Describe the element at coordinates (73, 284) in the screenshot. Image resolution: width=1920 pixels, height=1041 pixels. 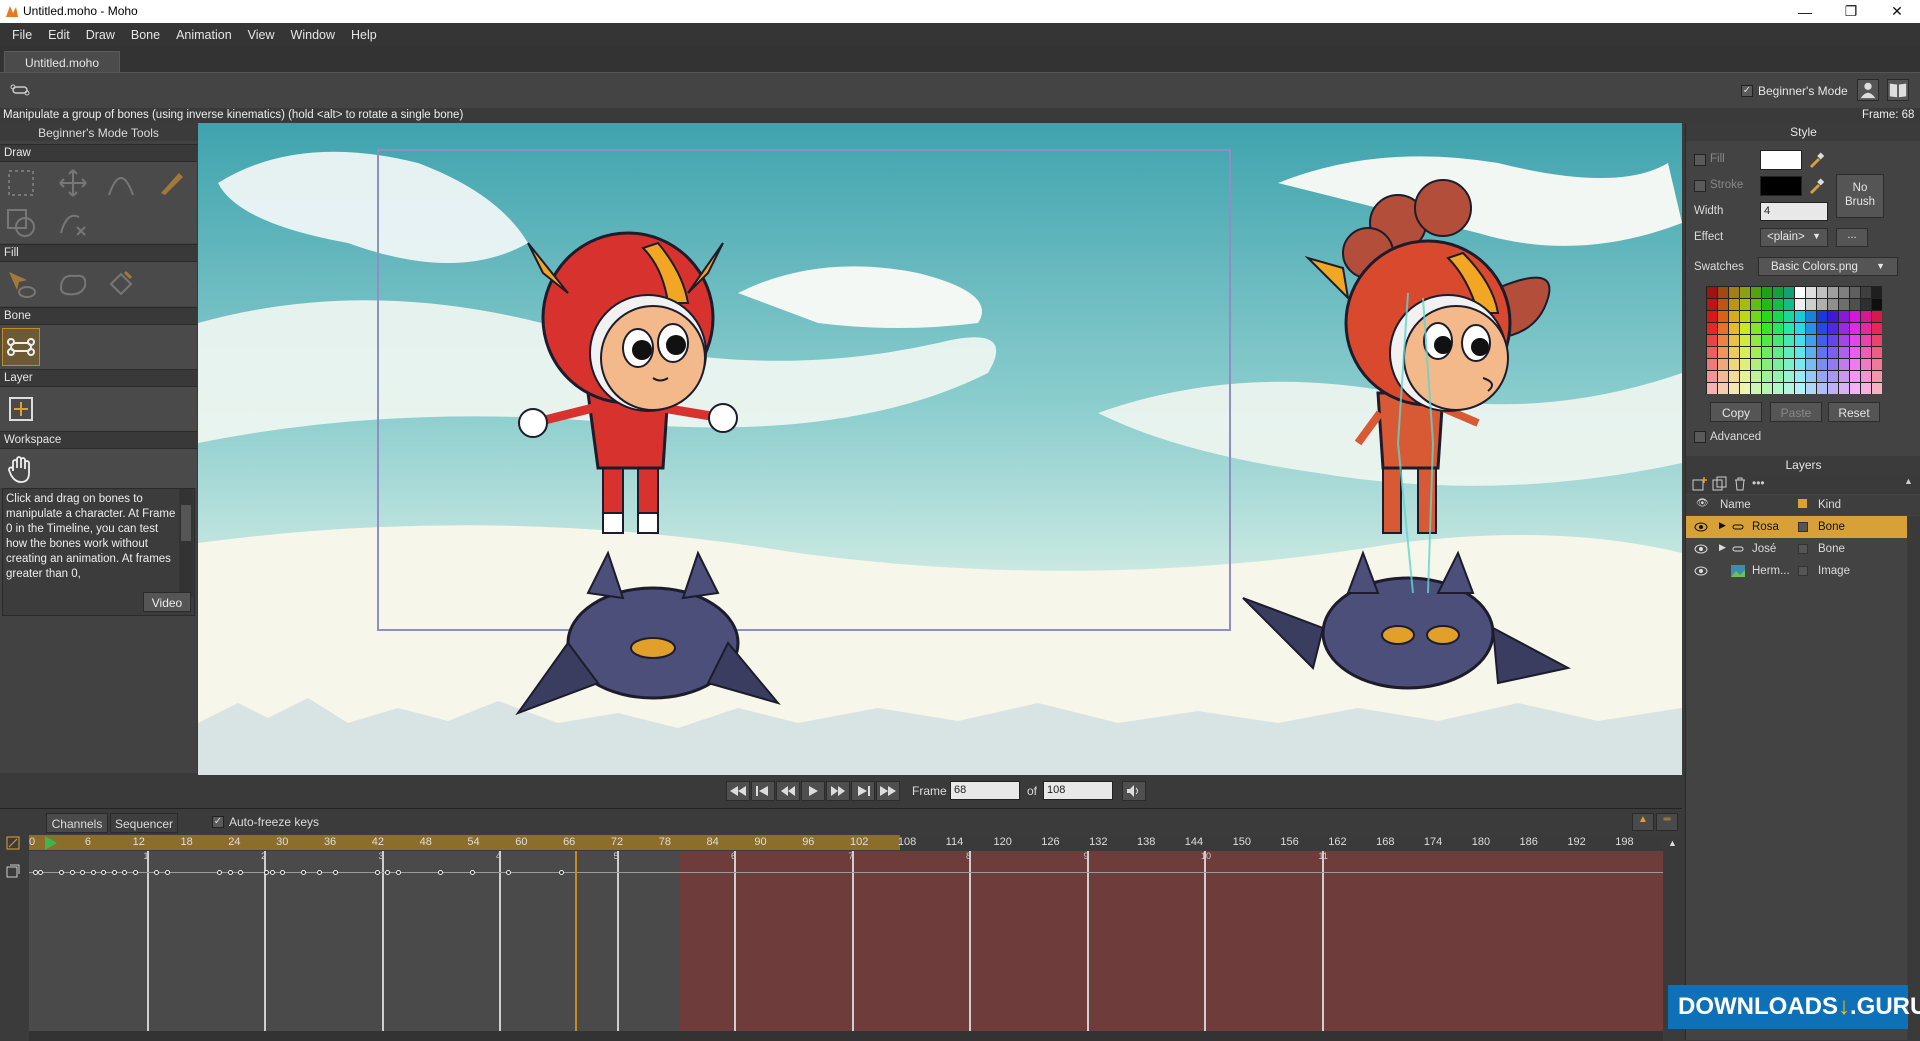
I see `create-shape-tool` at that location.